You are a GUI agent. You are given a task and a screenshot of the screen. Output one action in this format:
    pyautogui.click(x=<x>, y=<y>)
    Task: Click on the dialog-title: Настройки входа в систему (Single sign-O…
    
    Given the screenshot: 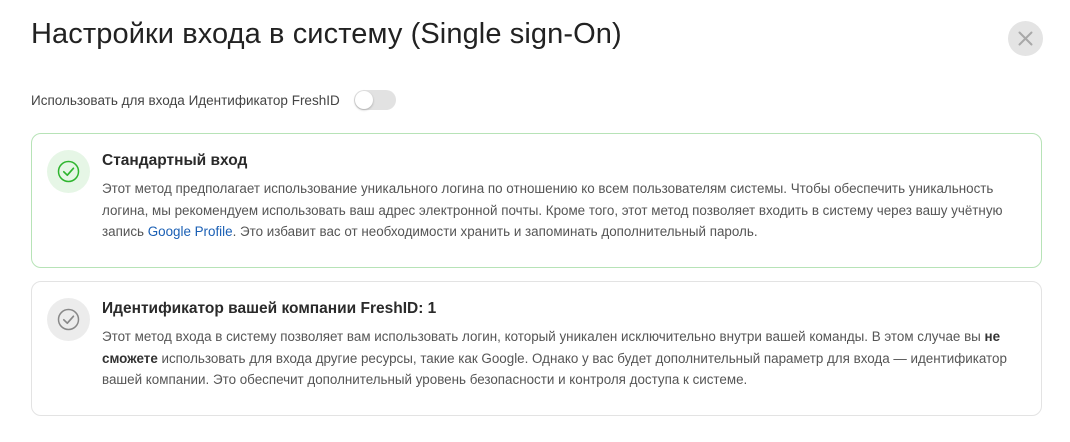 What is the action you would take?
    pyautogui.click(x=326, y=34)
    